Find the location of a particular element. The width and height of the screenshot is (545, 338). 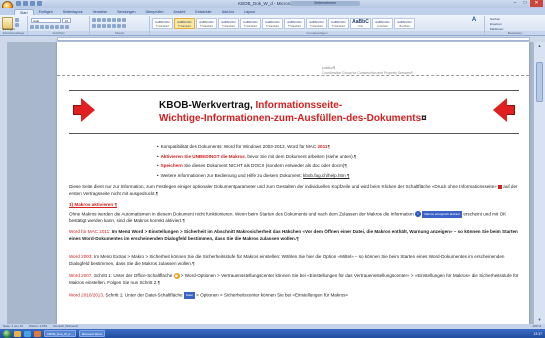

arrow-left-head-icon is located at coordinates (500, 110).